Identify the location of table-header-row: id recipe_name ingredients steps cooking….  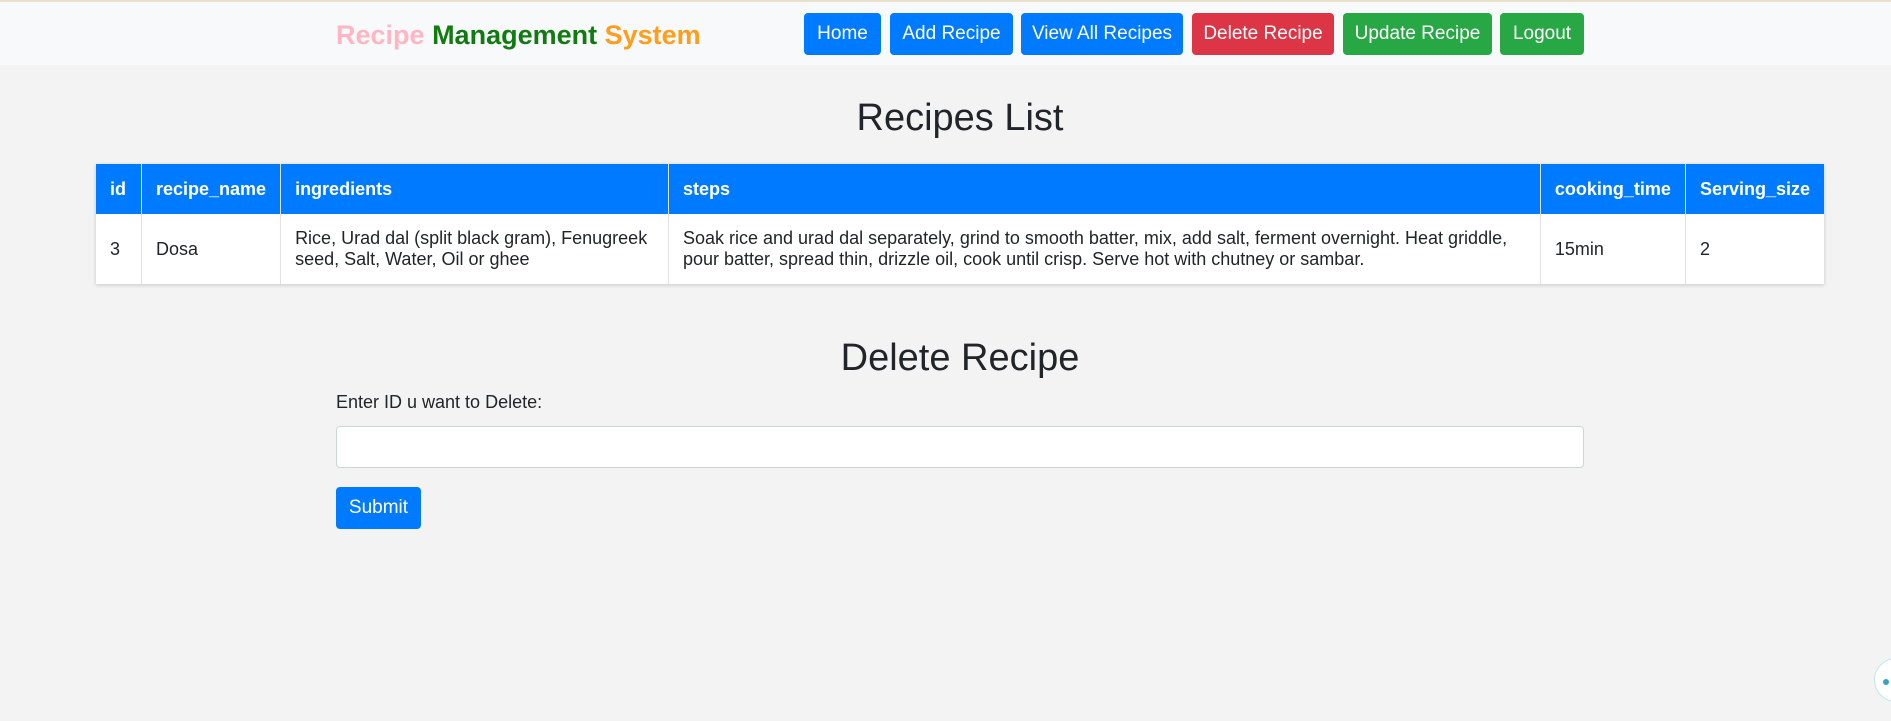
(960, 189).